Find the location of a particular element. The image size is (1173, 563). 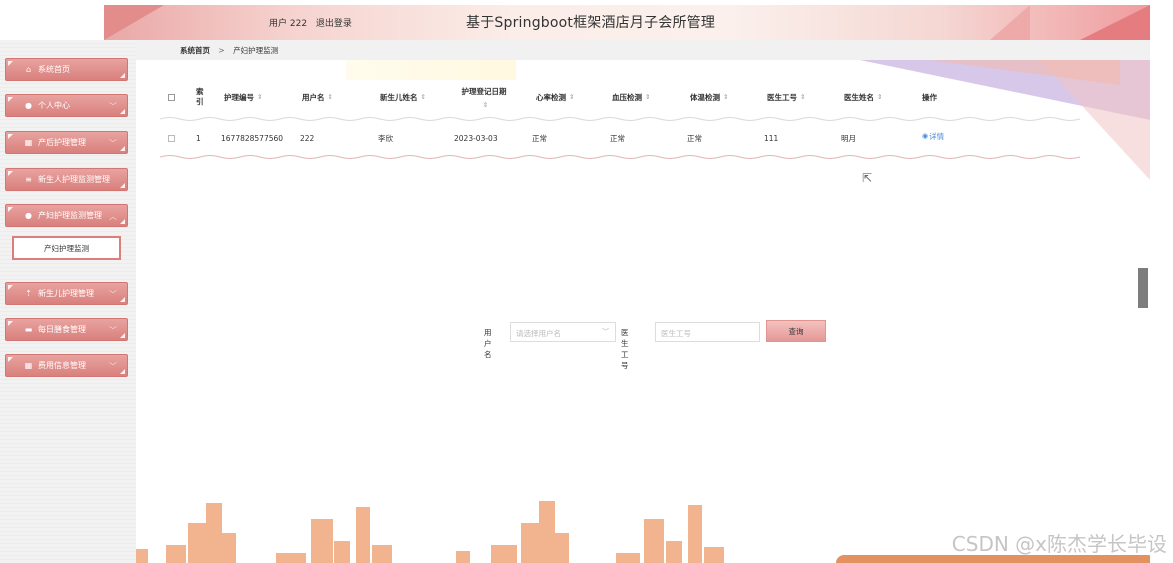

user-label: 用户 222 is located at coordinates (288, 24).